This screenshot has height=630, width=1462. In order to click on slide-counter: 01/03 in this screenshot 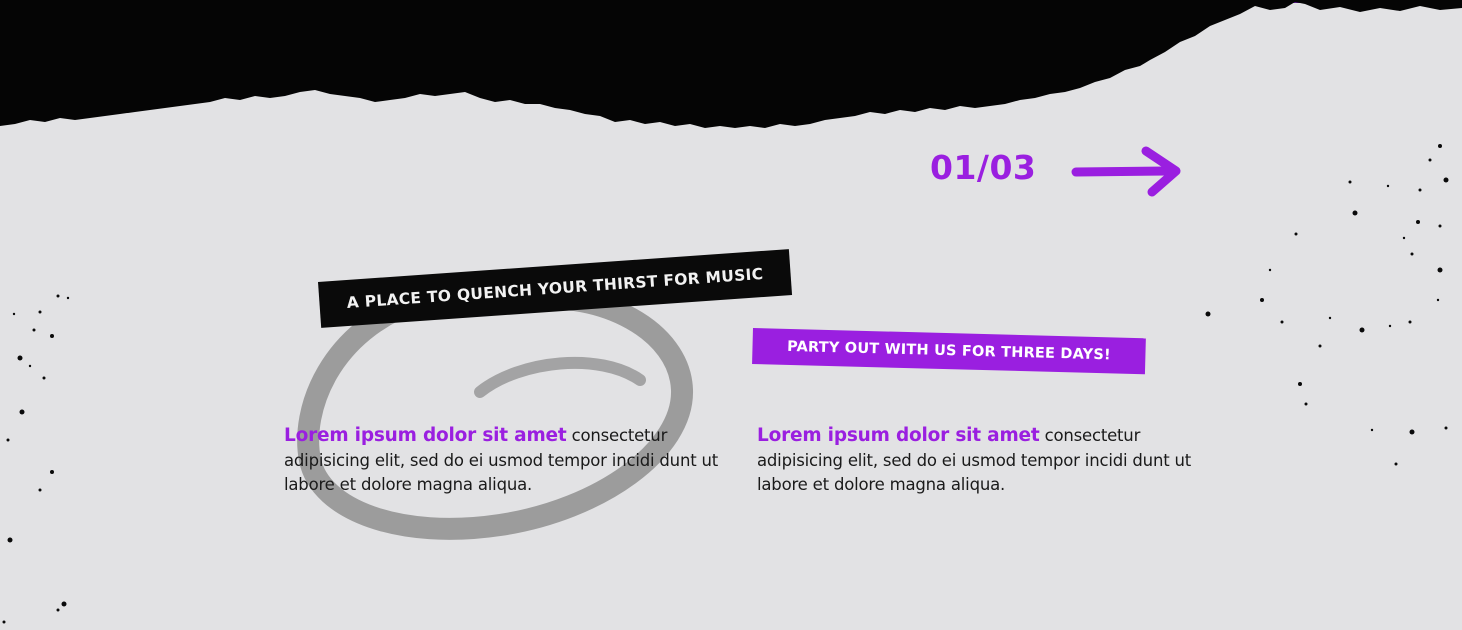, I will do `click(983, 167)`.